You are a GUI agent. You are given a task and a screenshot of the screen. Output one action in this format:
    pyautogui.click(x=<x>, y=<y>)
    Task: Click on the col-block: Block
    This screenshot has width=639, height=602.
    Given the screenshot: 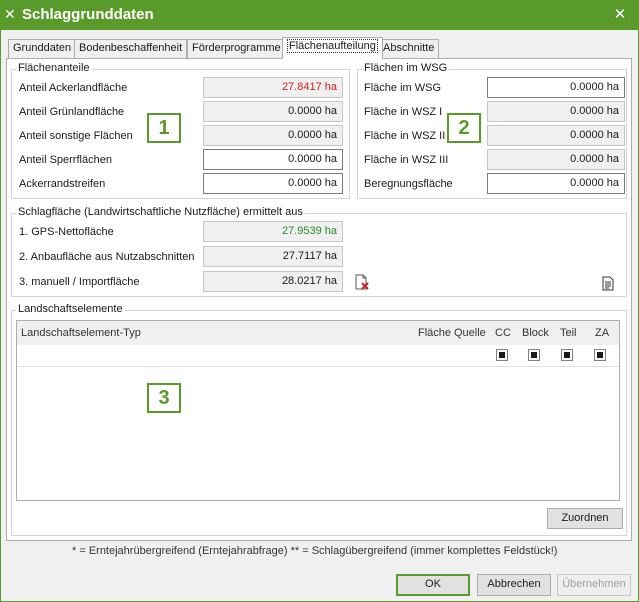 What is the action you would take?
    pyautogui.click(x=535, y=333)
    